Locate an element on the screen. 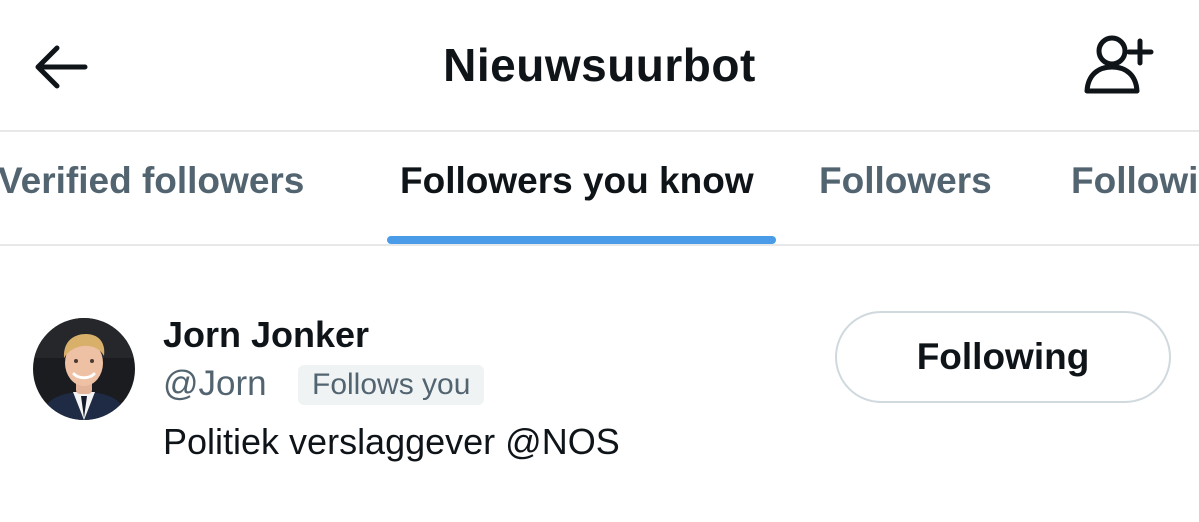 The image size is (1199, 522). avatar is located at coordinates (84, 369).